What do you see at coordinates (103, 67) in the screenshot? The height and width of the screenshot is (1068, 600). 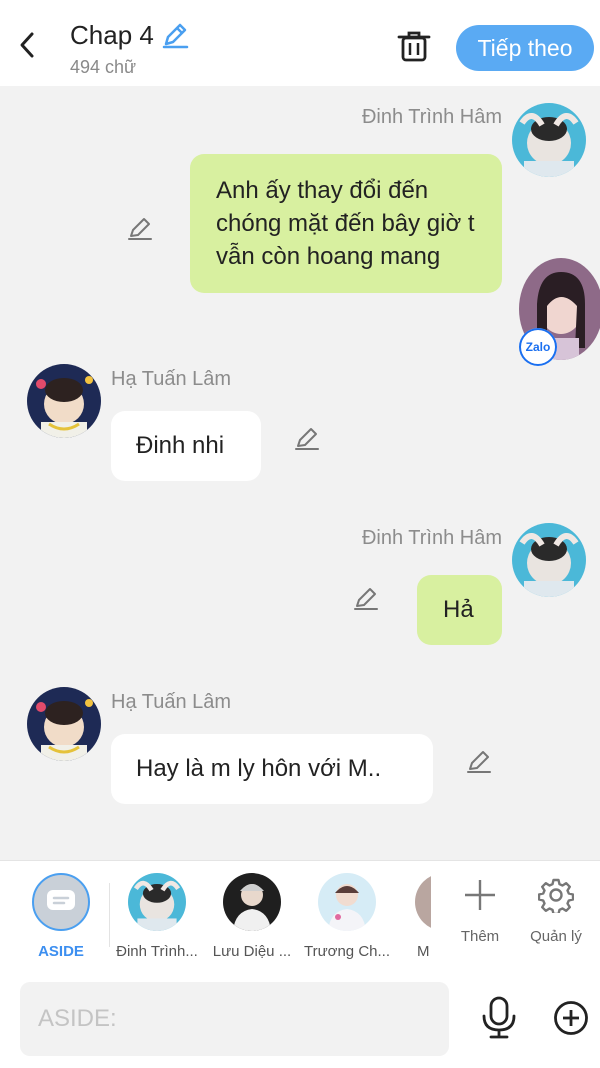 I see `word-count: 494 chữ` at bounding box center [103, 67].